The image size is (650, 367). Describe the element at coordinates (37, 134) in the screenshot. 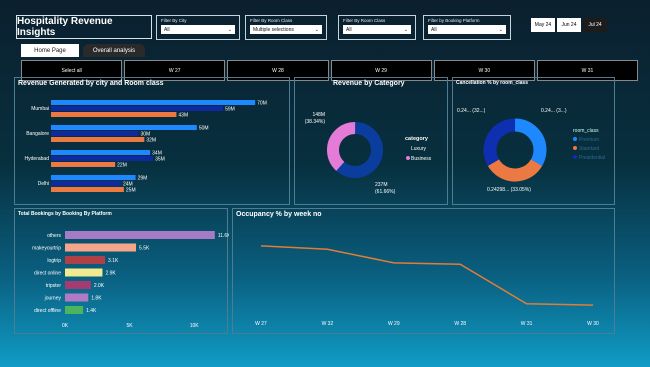

I see `city-label: Bangalore` at that location.